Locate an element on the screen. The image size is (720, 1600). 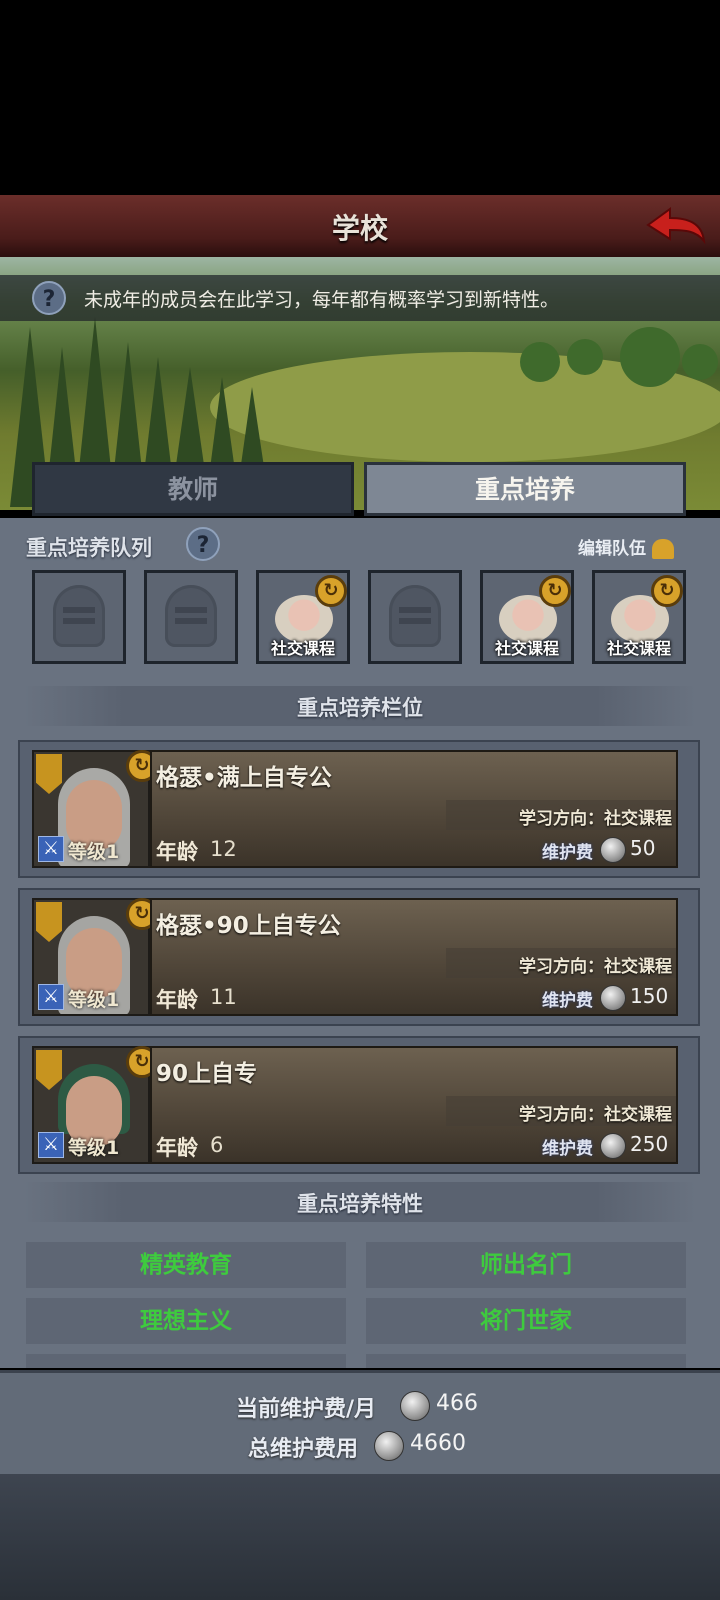
back-arrow-icon is located at coordinates (675, 226).